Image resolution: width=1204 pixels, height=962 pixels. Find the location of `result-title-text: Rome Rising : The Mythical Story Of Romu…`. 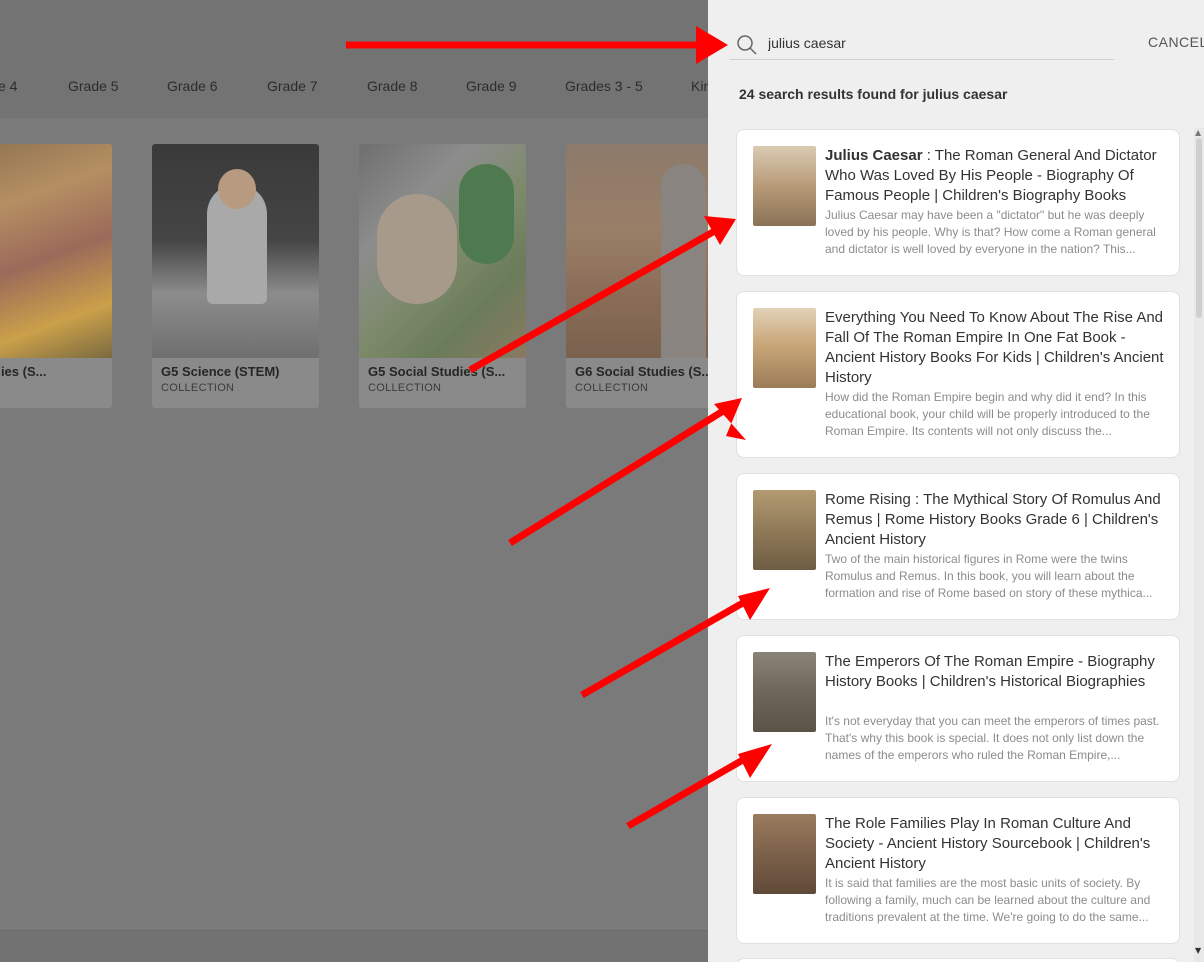

result-title-text: Rome Rising : The Mythical Story Of Romu… is located at coordinates (993, 519).